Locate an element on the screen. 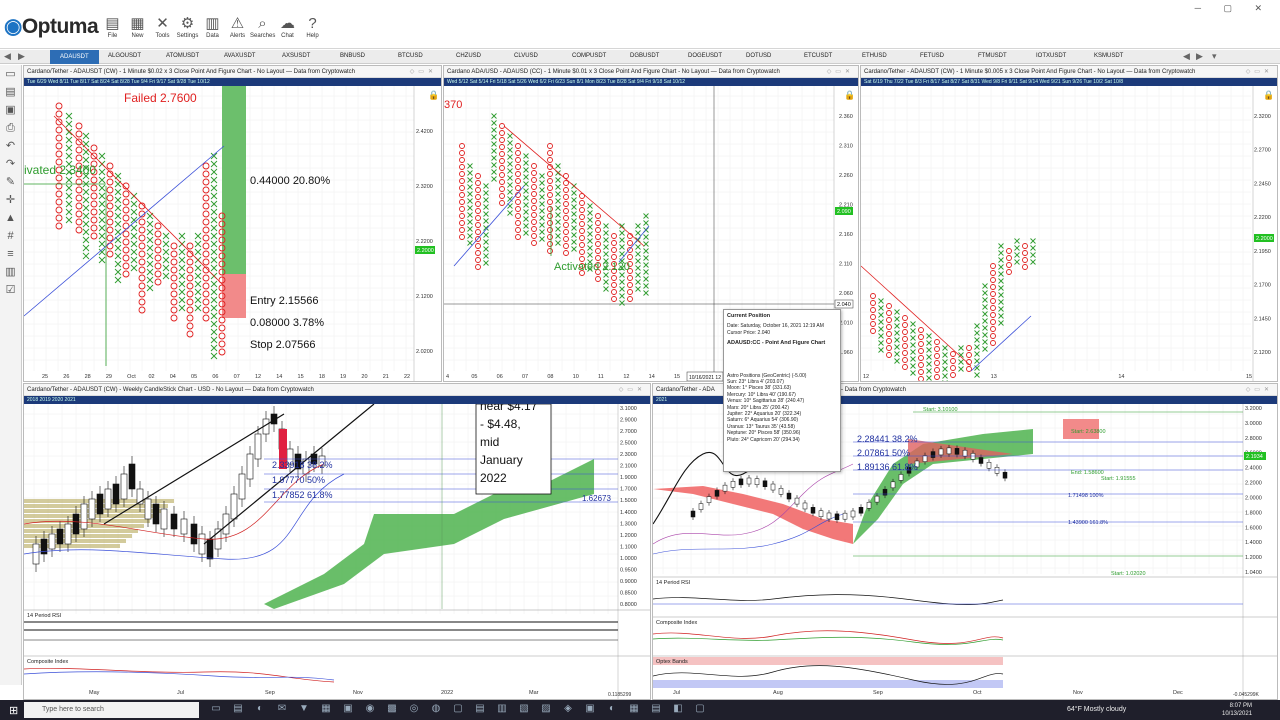 This screenshot has height=720, width=1280. weather-widget: 64°F Mostly cloudy is located at coordinates (1096, 709).